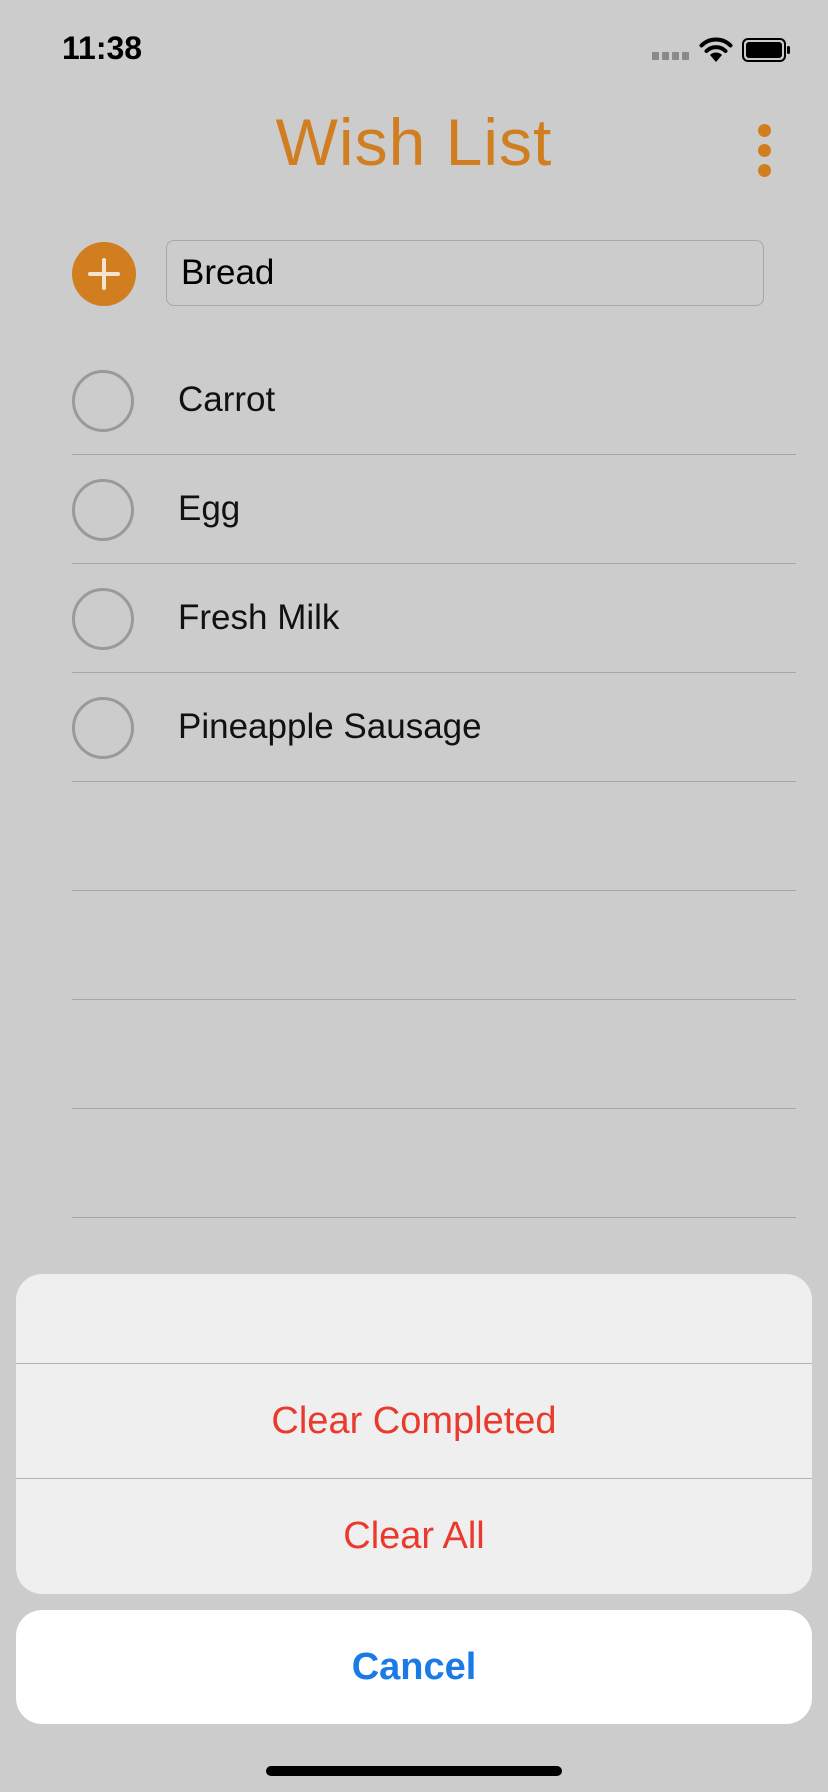 Image resolution: width=828 pixels, height=1792 pixels. I want to click on home-indicator, so click(414, 1771).